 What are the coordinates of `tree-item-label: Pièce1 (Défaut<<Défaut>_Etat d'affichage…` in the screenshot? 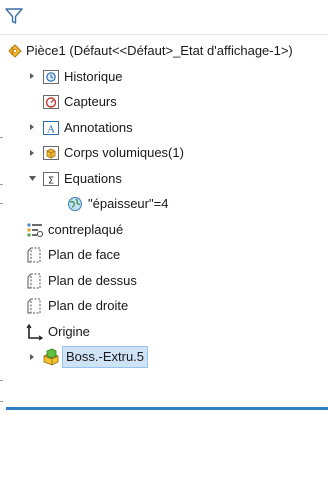 It's located at (159, 50).